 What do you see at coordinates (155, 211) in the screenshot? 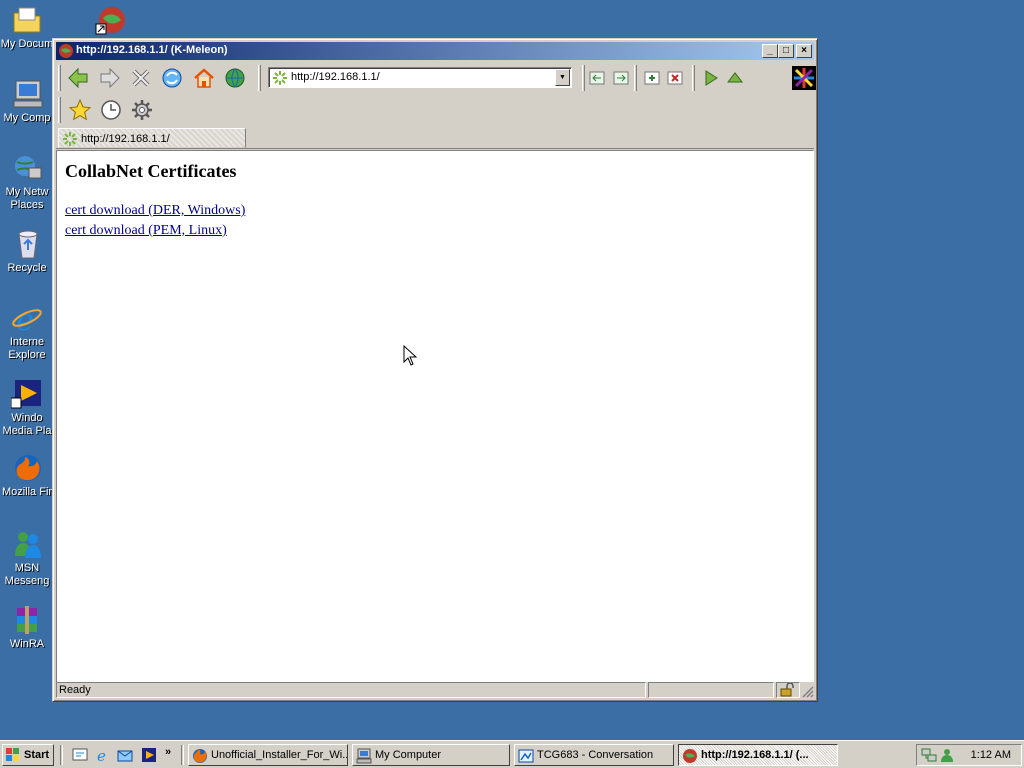
I see `cert-download-der-link: cert download (DER, Windows)` at bounding box center [155, 211].